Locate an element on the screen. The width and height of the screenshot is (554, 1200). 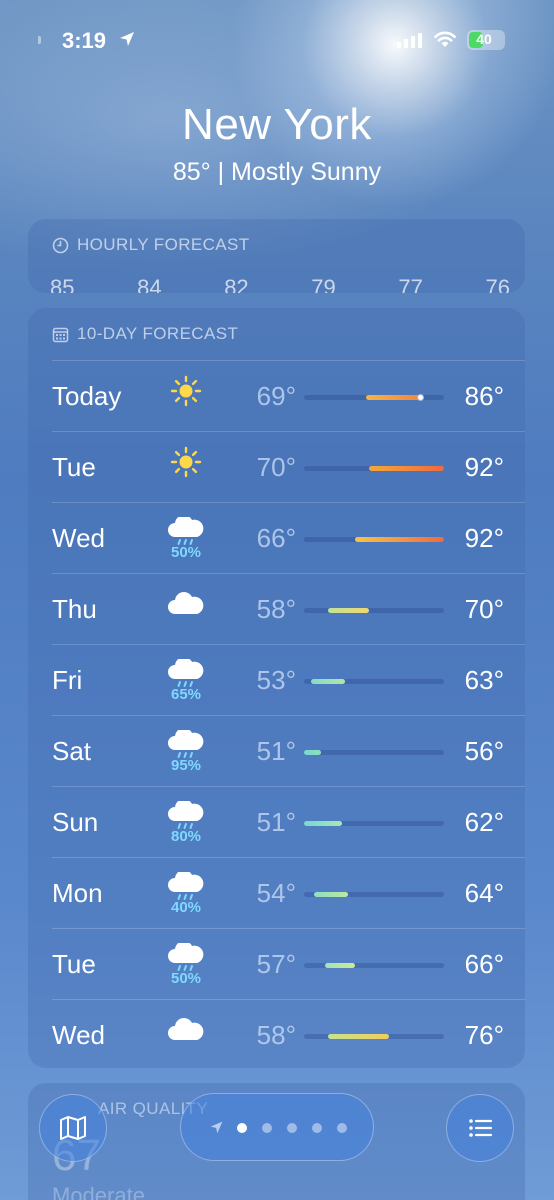
forecast-row: Fri 65% 53° 63° is located at coordinates (276, 680).